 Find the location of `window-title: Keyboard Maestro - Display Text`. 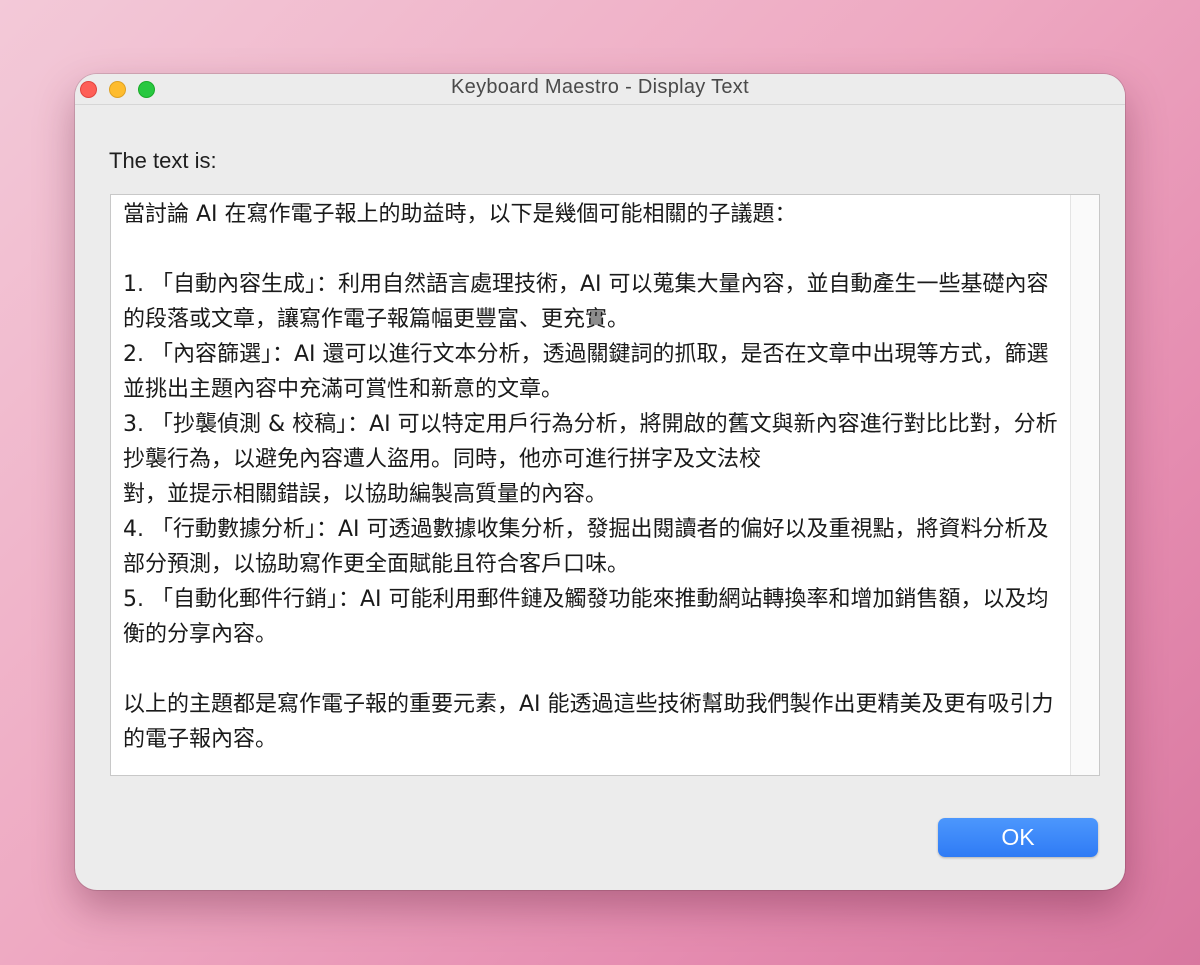

window-title: Keyboard Maestro - Display Text is located at coordinates (600, 87).